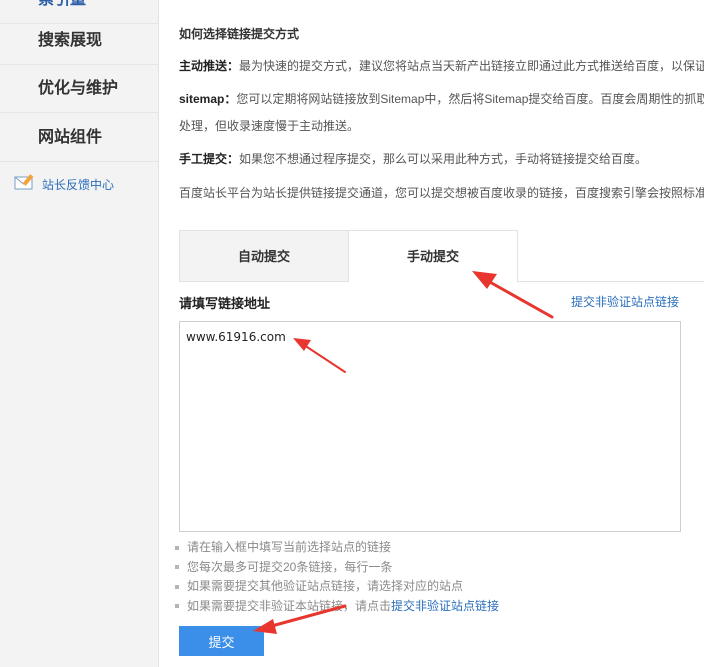 The width and height of the screenshot is (704, 667). What do you see at coordinates (221, 641) in the screenshot?
I see `submit-button: 提交` at bounding box center [221, 641].